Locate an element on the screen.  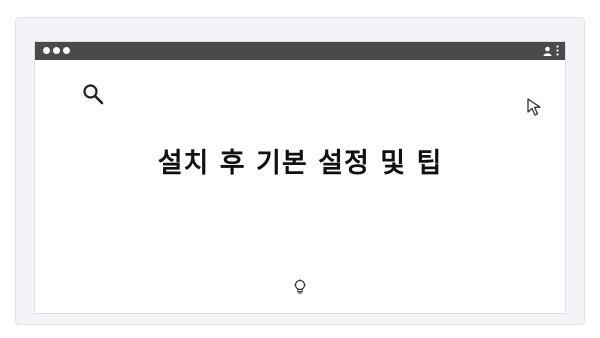
search-icon is located at coordinates (93, 96).